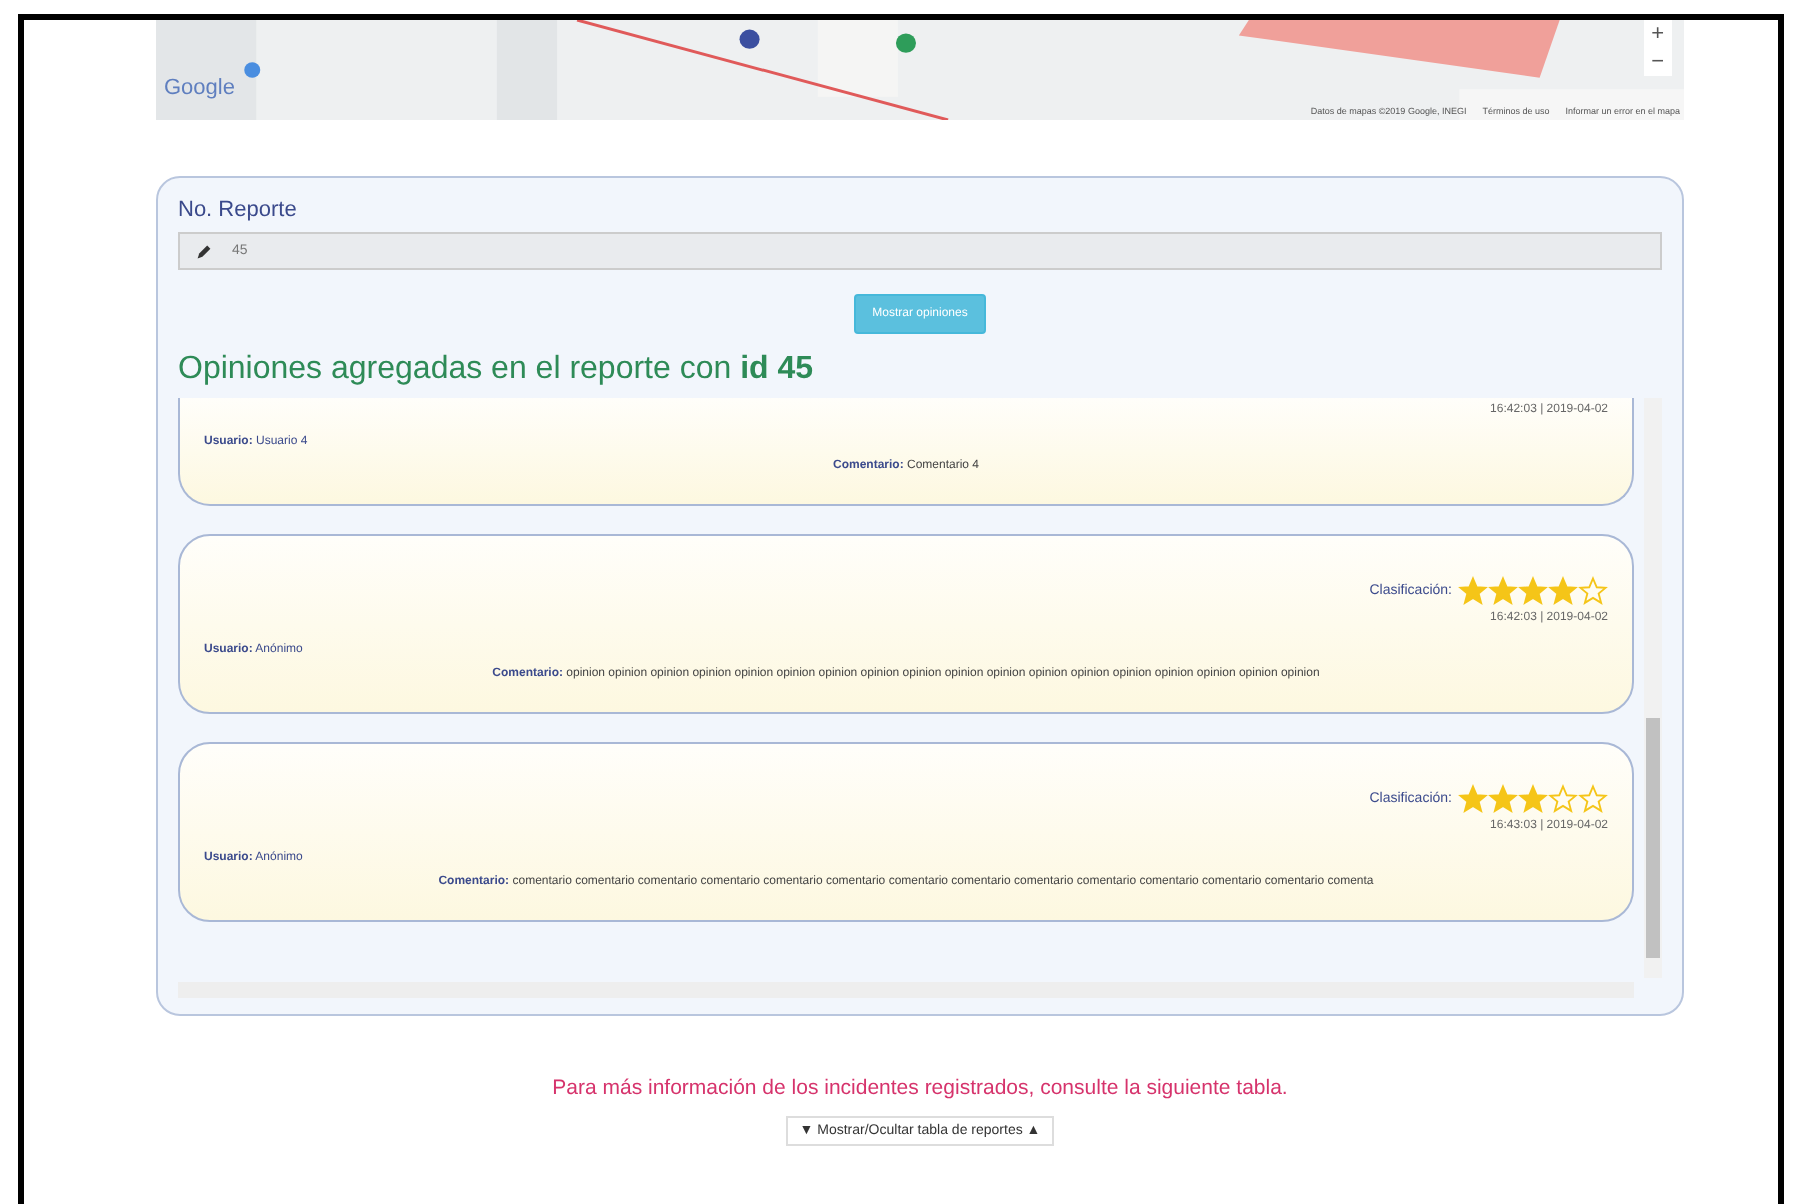 This screenshot has height=1204, width=1816. What do you see at coordinates (199, 88) in the screenshot?
I see `map-logo: Google` at bounding box center [199, 88].